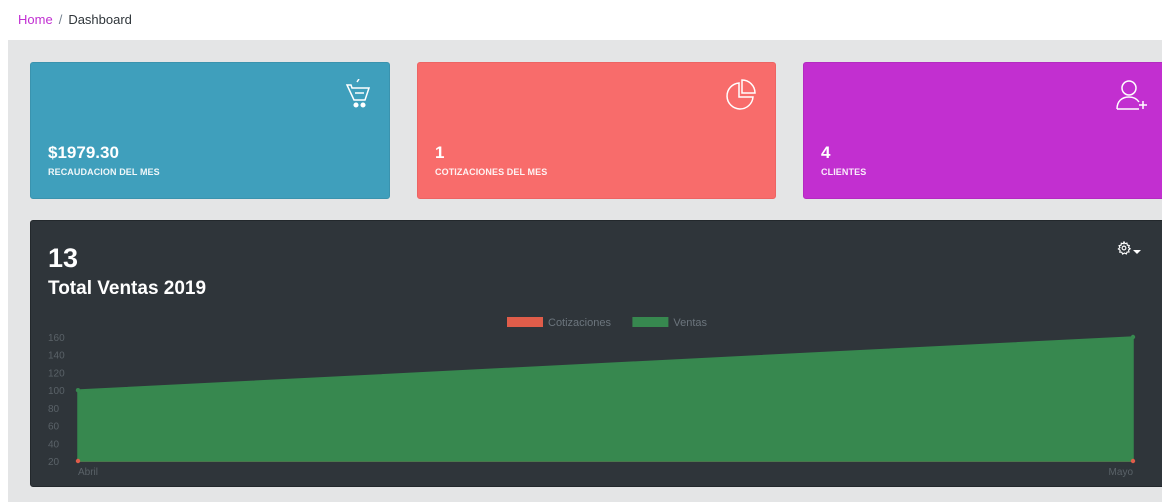  Describe the element at coordinates (491, 172) in the screenshot. I see `card-label: COTIZACIONES DEL MES` at that location.